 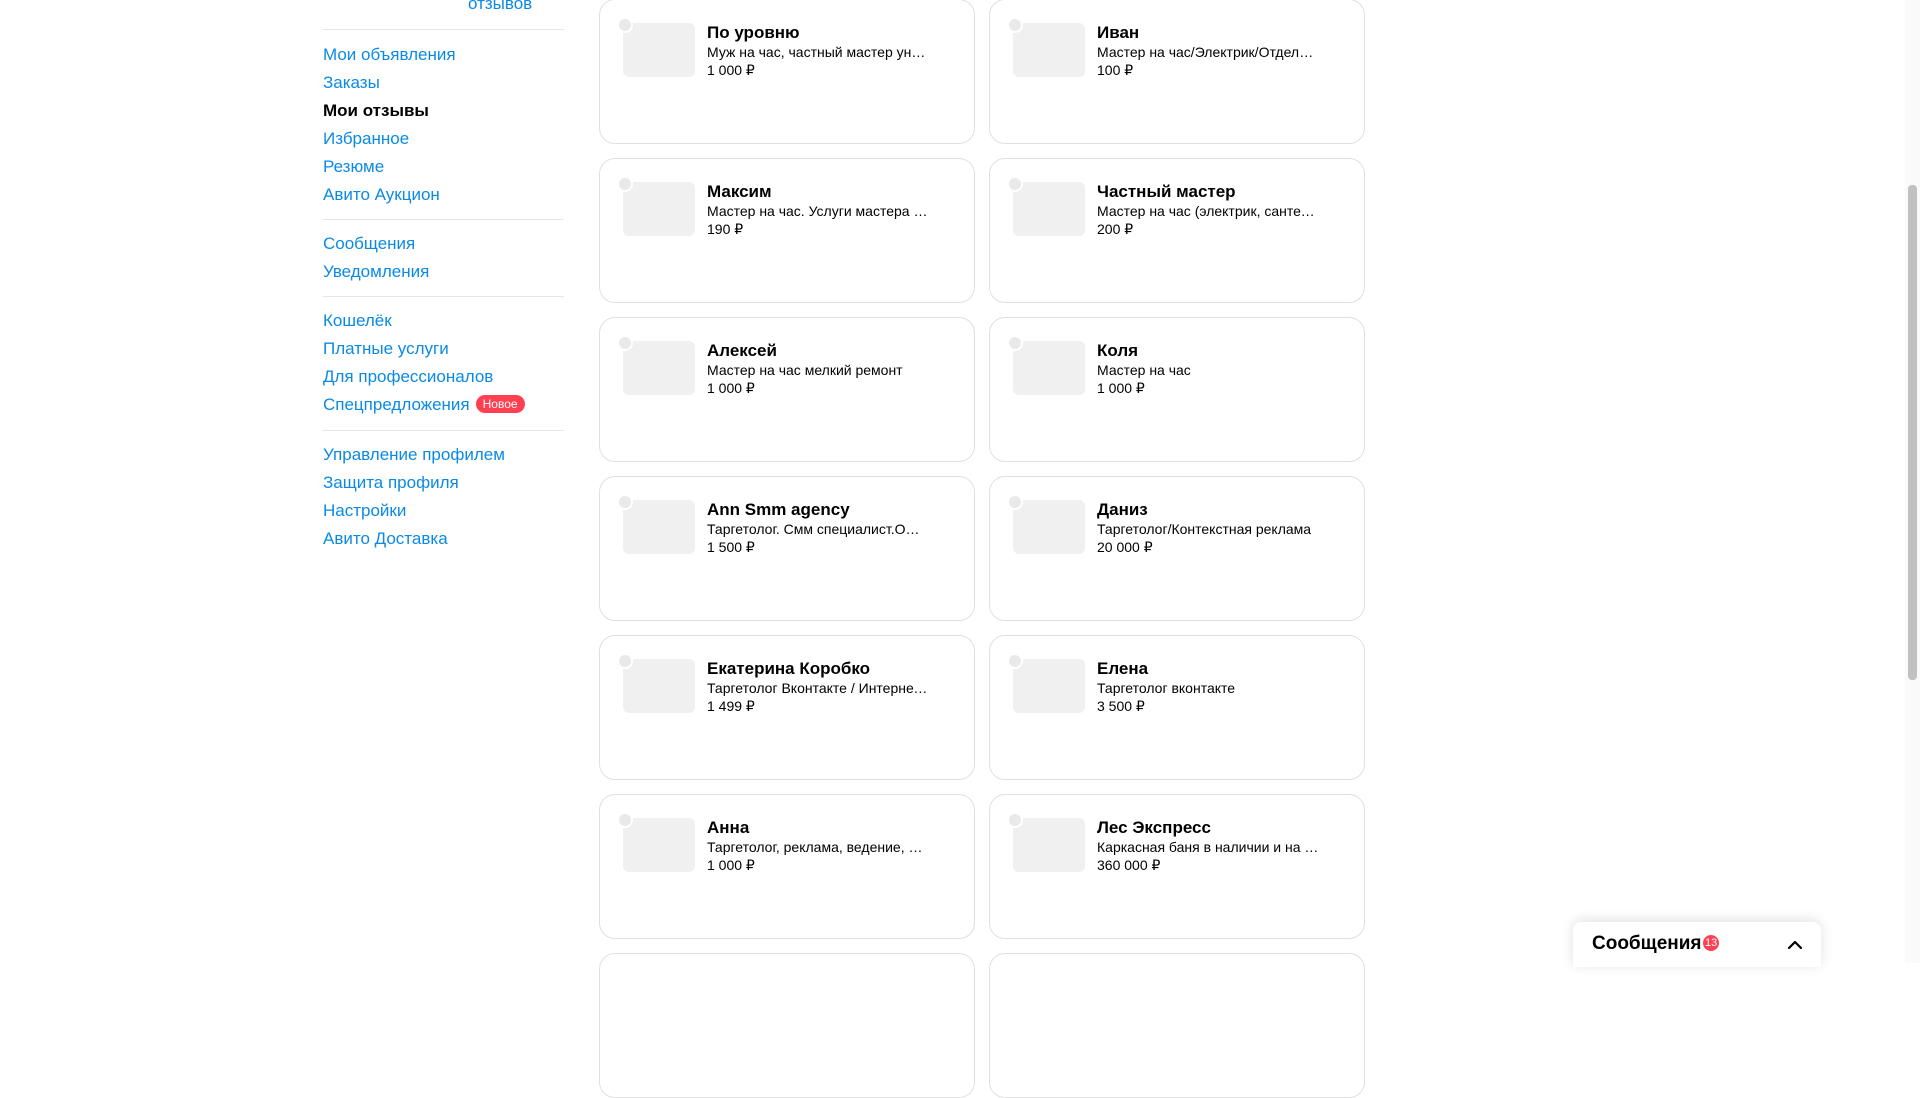 What do you see at coordinates (443, 139) in the screenshot?
I see `nav-favorites: Избранное` at bounding box center [443, 139].